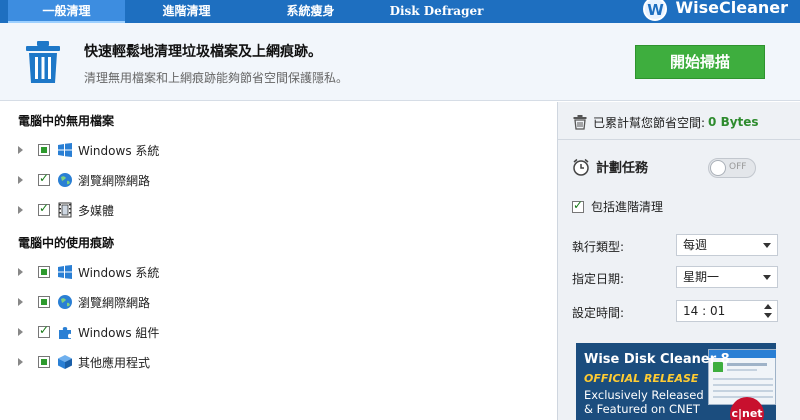  What do you see at coordinates (695, 245) in the screenshot?
I see `run-type-value: 每週` at bounding box center [695, 245].